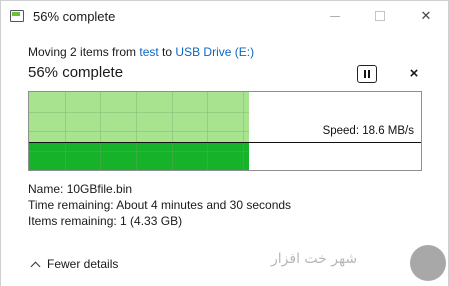  What do you see at coordinates (151, 221) in the screenshot?
I see `items-value: 1 (4.33 GB)` at bounding box center [151, 221].